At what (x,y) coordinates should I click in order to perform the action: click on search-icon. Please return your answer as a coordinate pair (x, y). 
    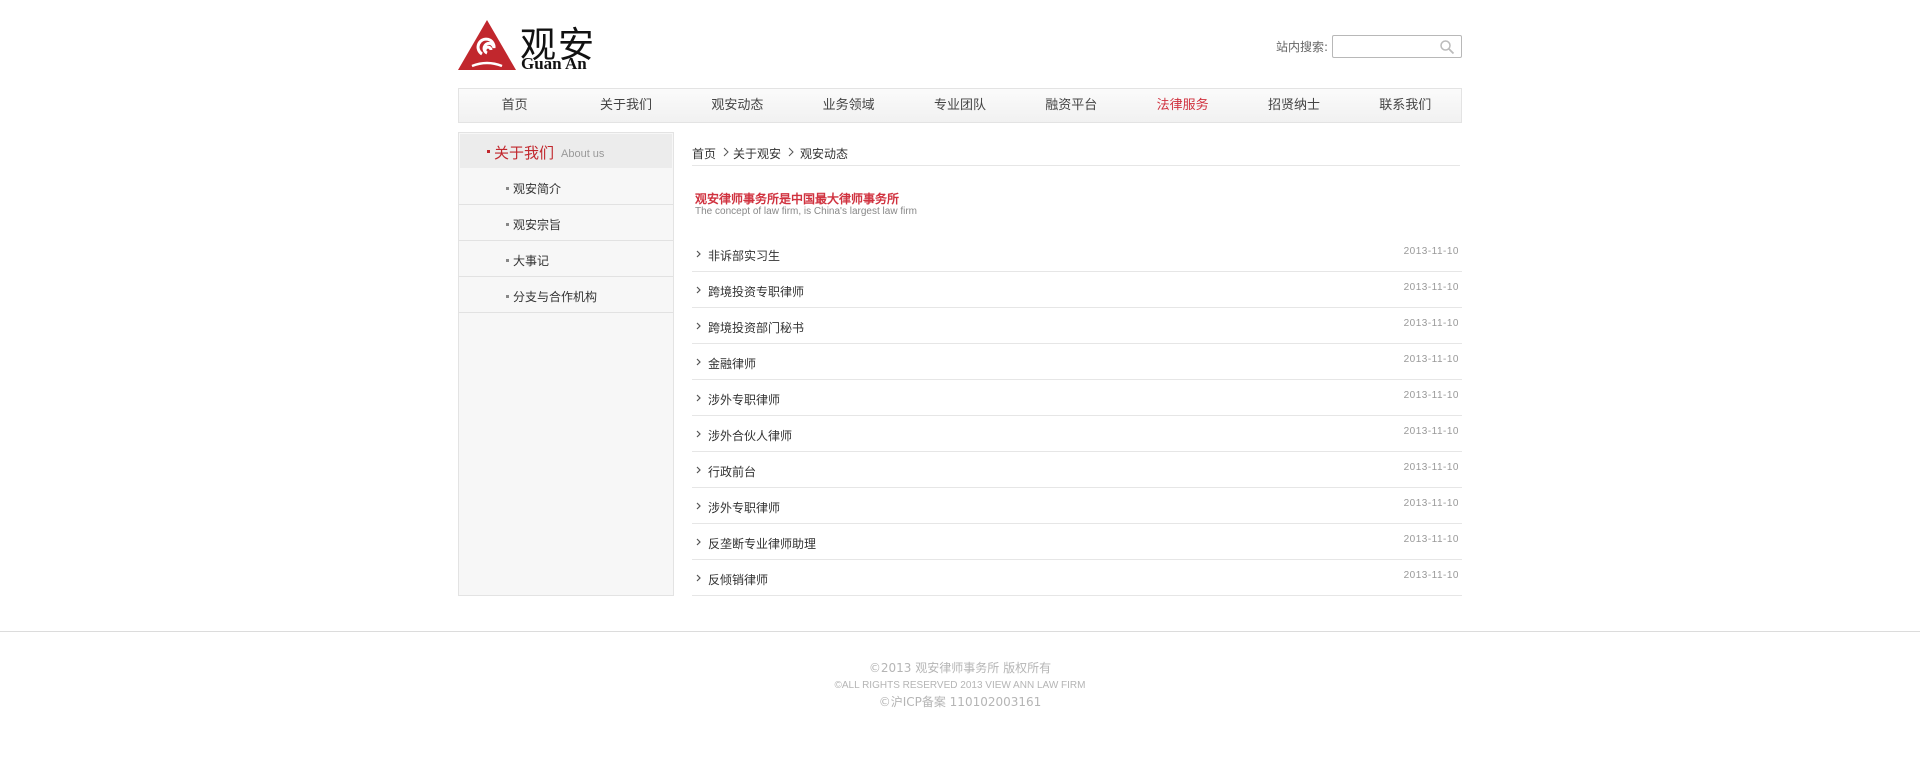
    Looking at the image, I should click on (1447, 47).